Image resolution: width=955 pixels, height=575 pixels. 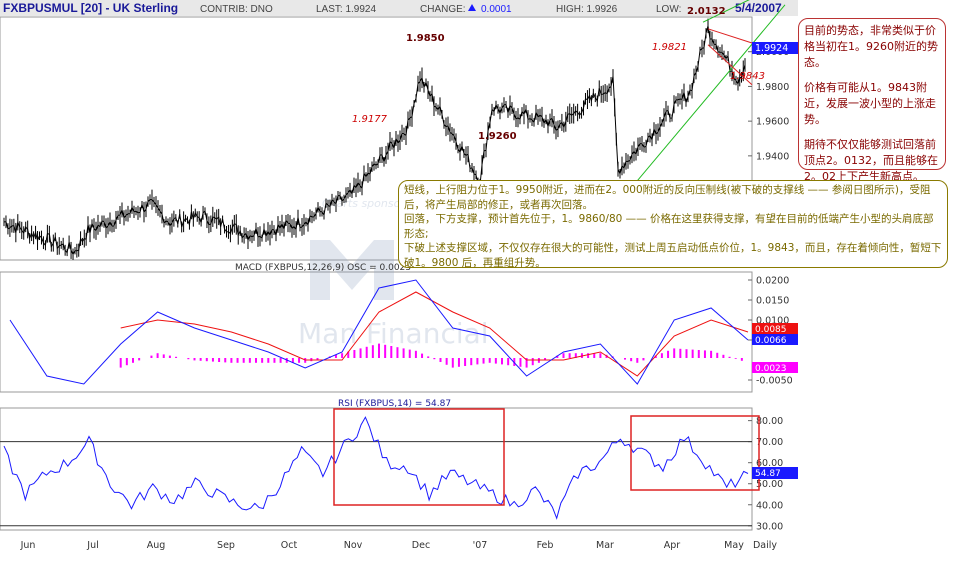 What do you see at coordinates (771, 369) in the screenshot?
I see `macd-tag-osc-value: 0.0023` at bounding box center [771, 369].